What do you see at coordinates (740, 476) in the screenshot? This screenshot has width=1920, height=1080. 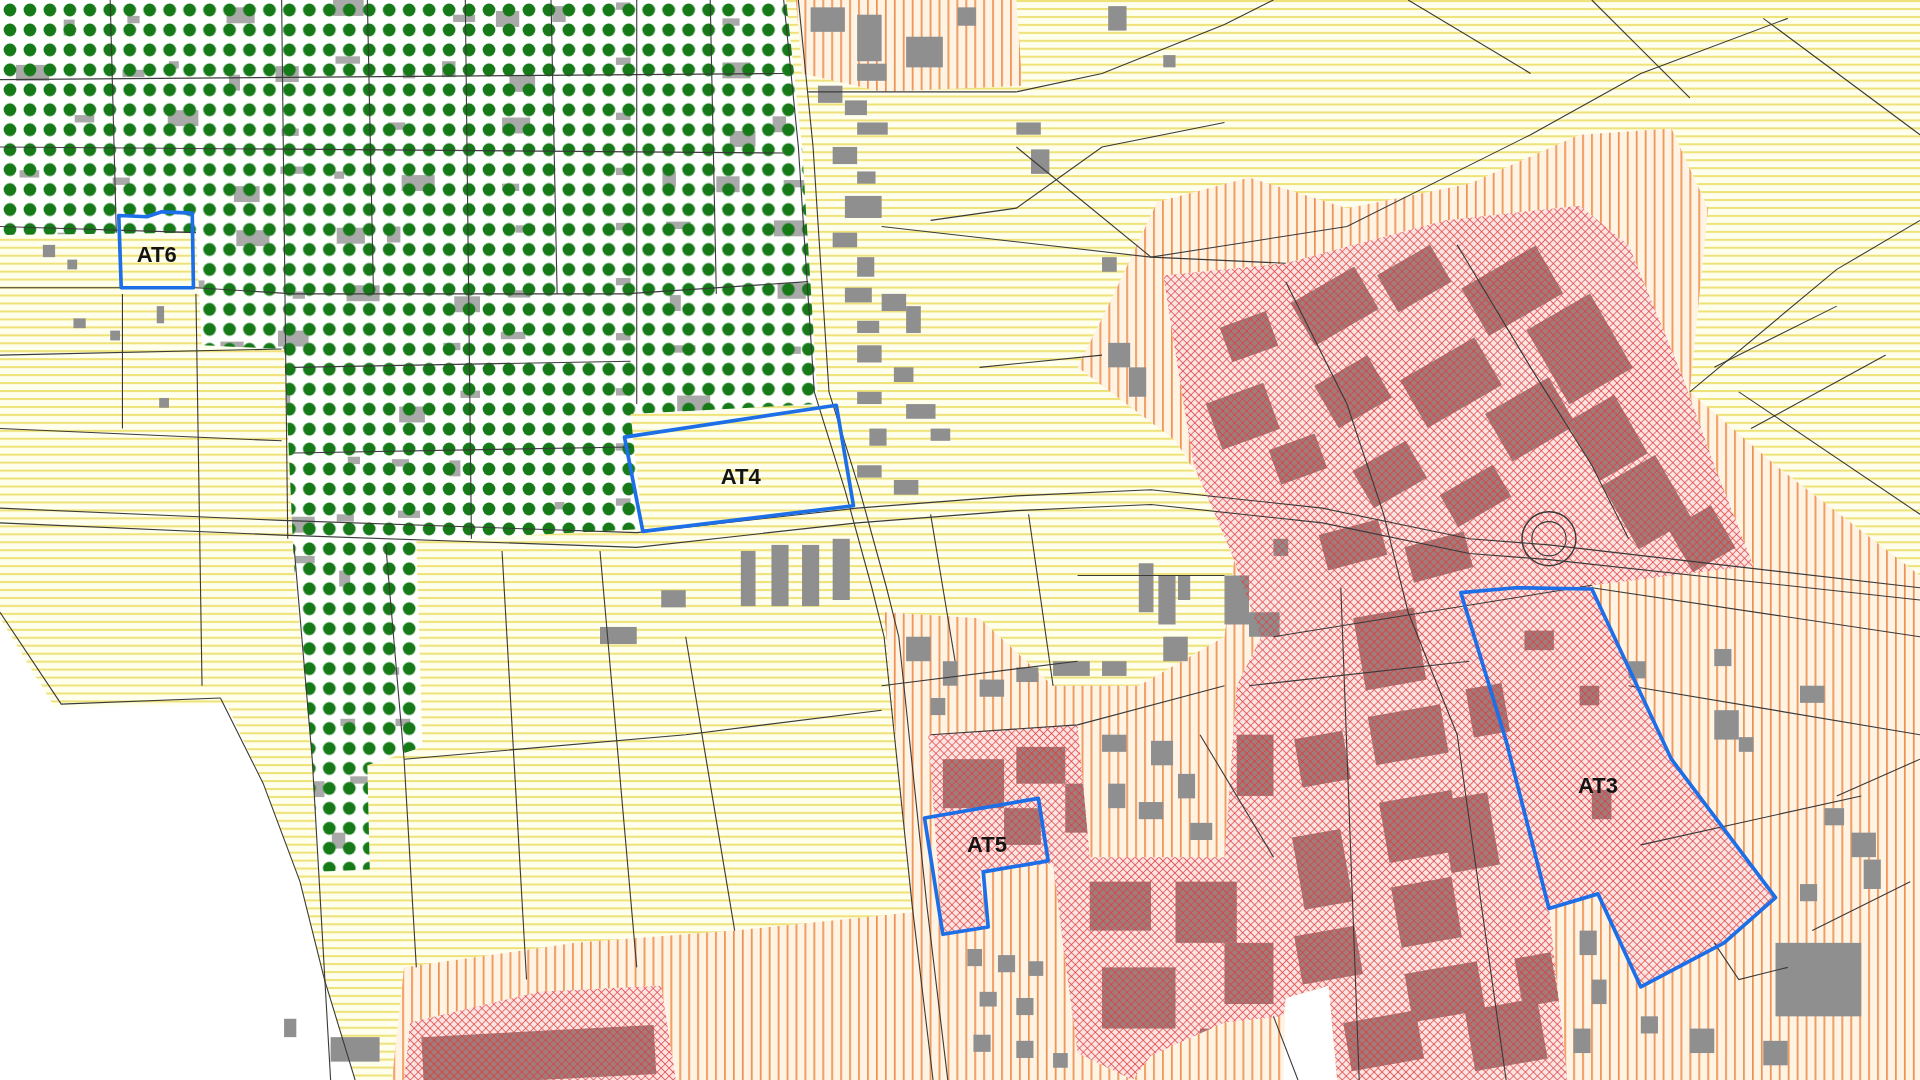 I see `area-label: AT4` at bounding box center [740, 476].